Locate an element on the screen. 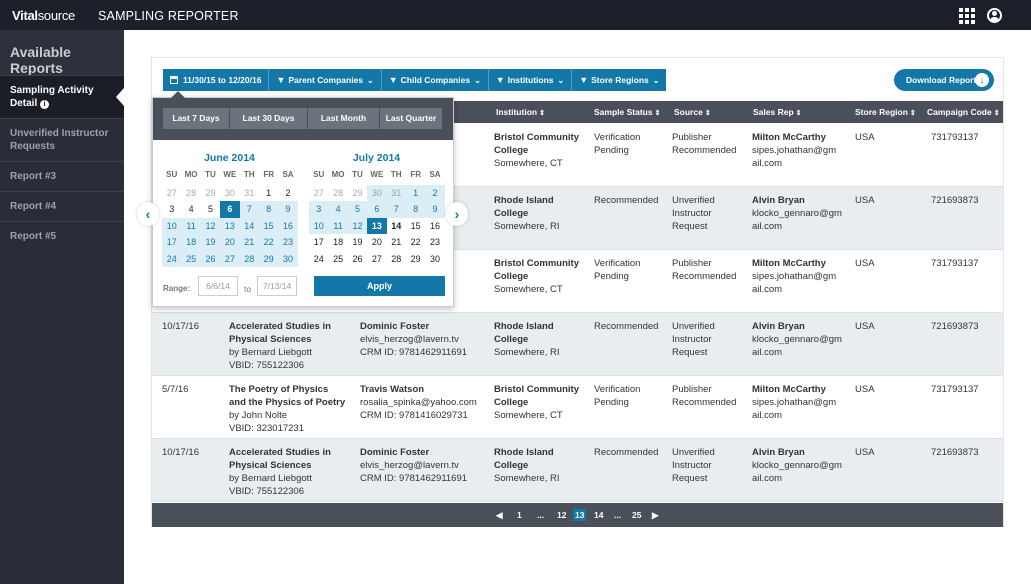 This screenshot has height=584, width=1031. calendar-day: 6 is located at coordinates (377, 209).